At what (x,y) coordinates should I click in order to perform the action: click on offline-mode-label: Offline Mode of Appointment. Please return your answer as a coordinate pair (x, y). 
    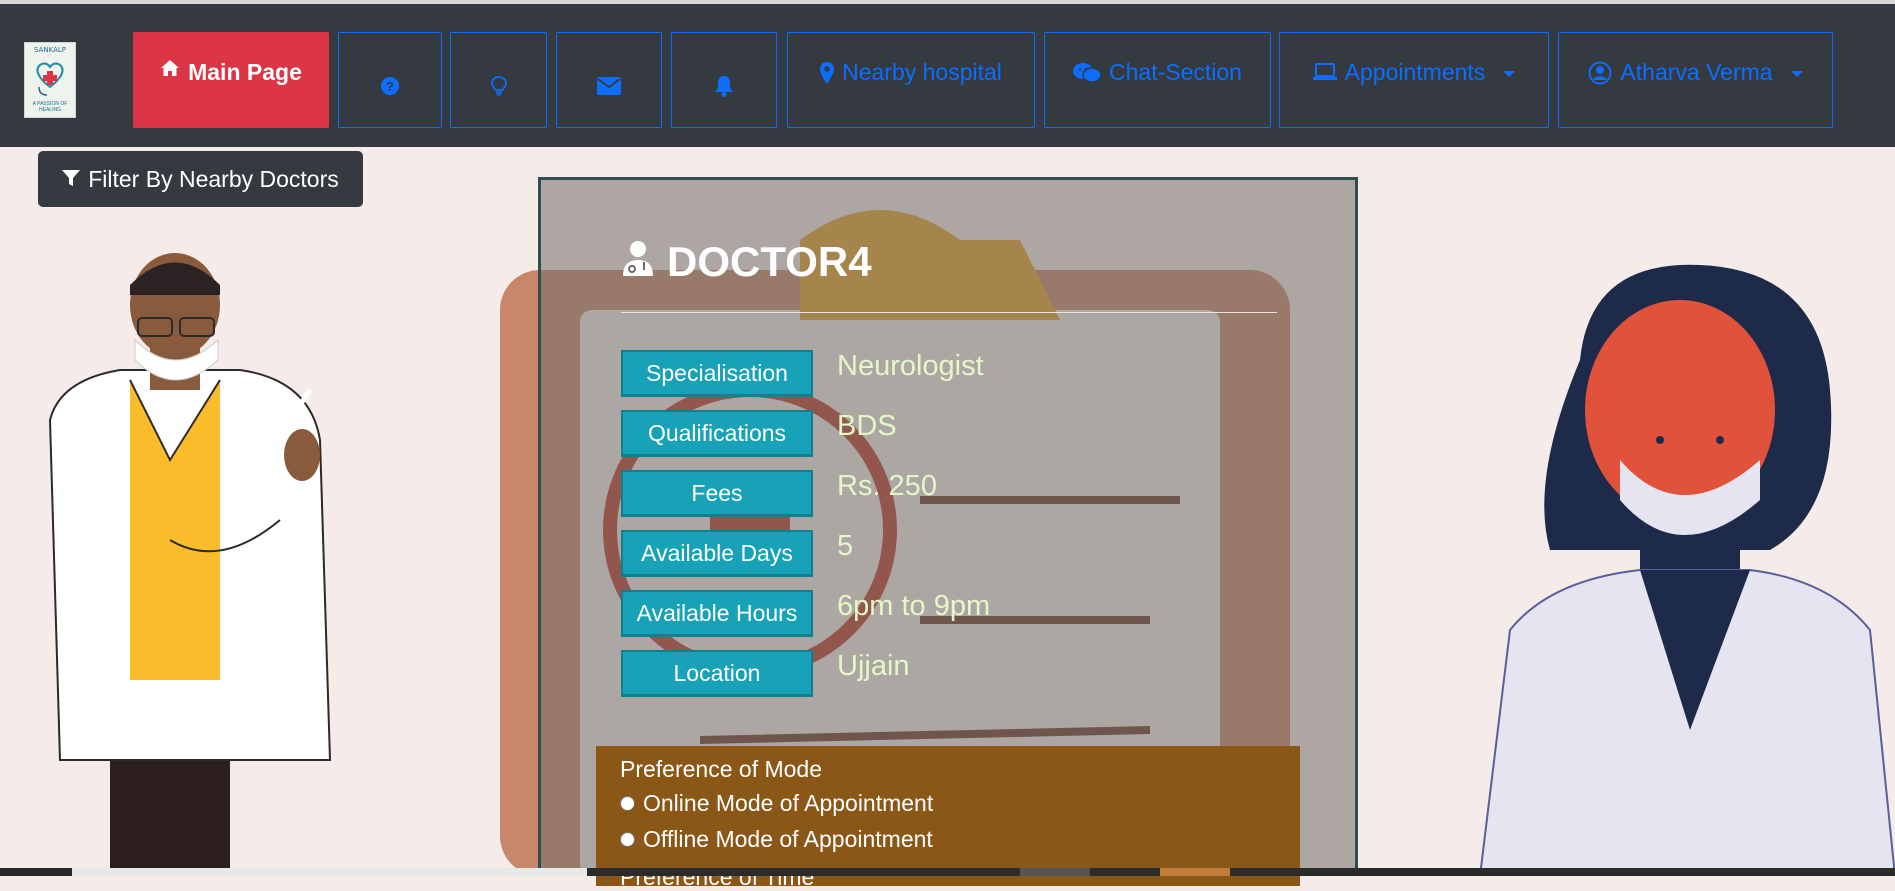
    Looking at the image, I should click on (788, 839).